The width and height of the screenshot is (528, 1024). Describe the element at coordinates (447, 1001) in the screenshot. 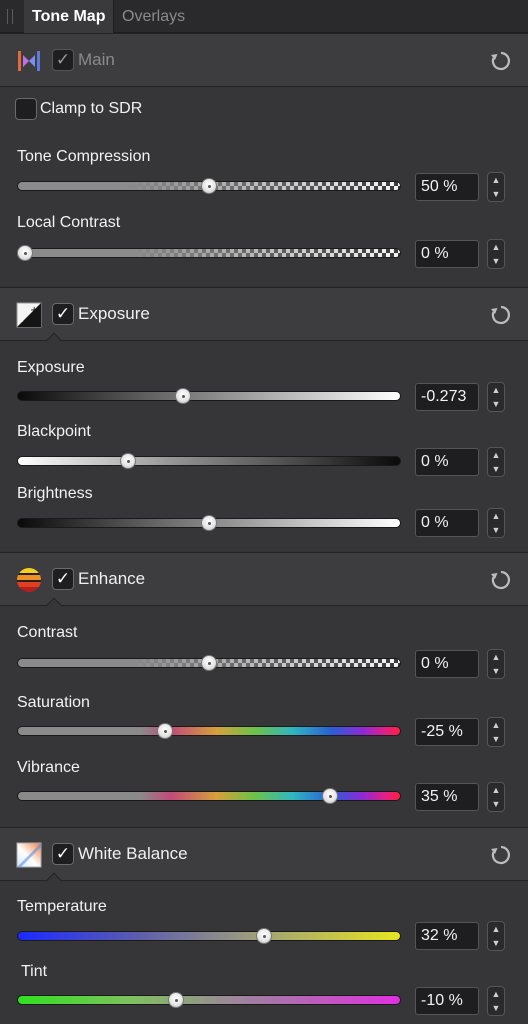

I see `tint-value-field: -10 %` at that location.